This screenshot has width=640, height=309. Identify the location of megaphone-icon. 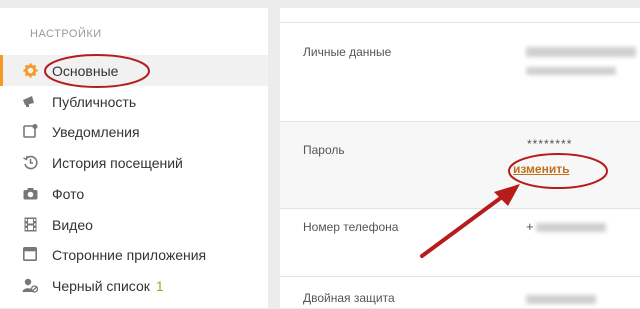
(30, 101).